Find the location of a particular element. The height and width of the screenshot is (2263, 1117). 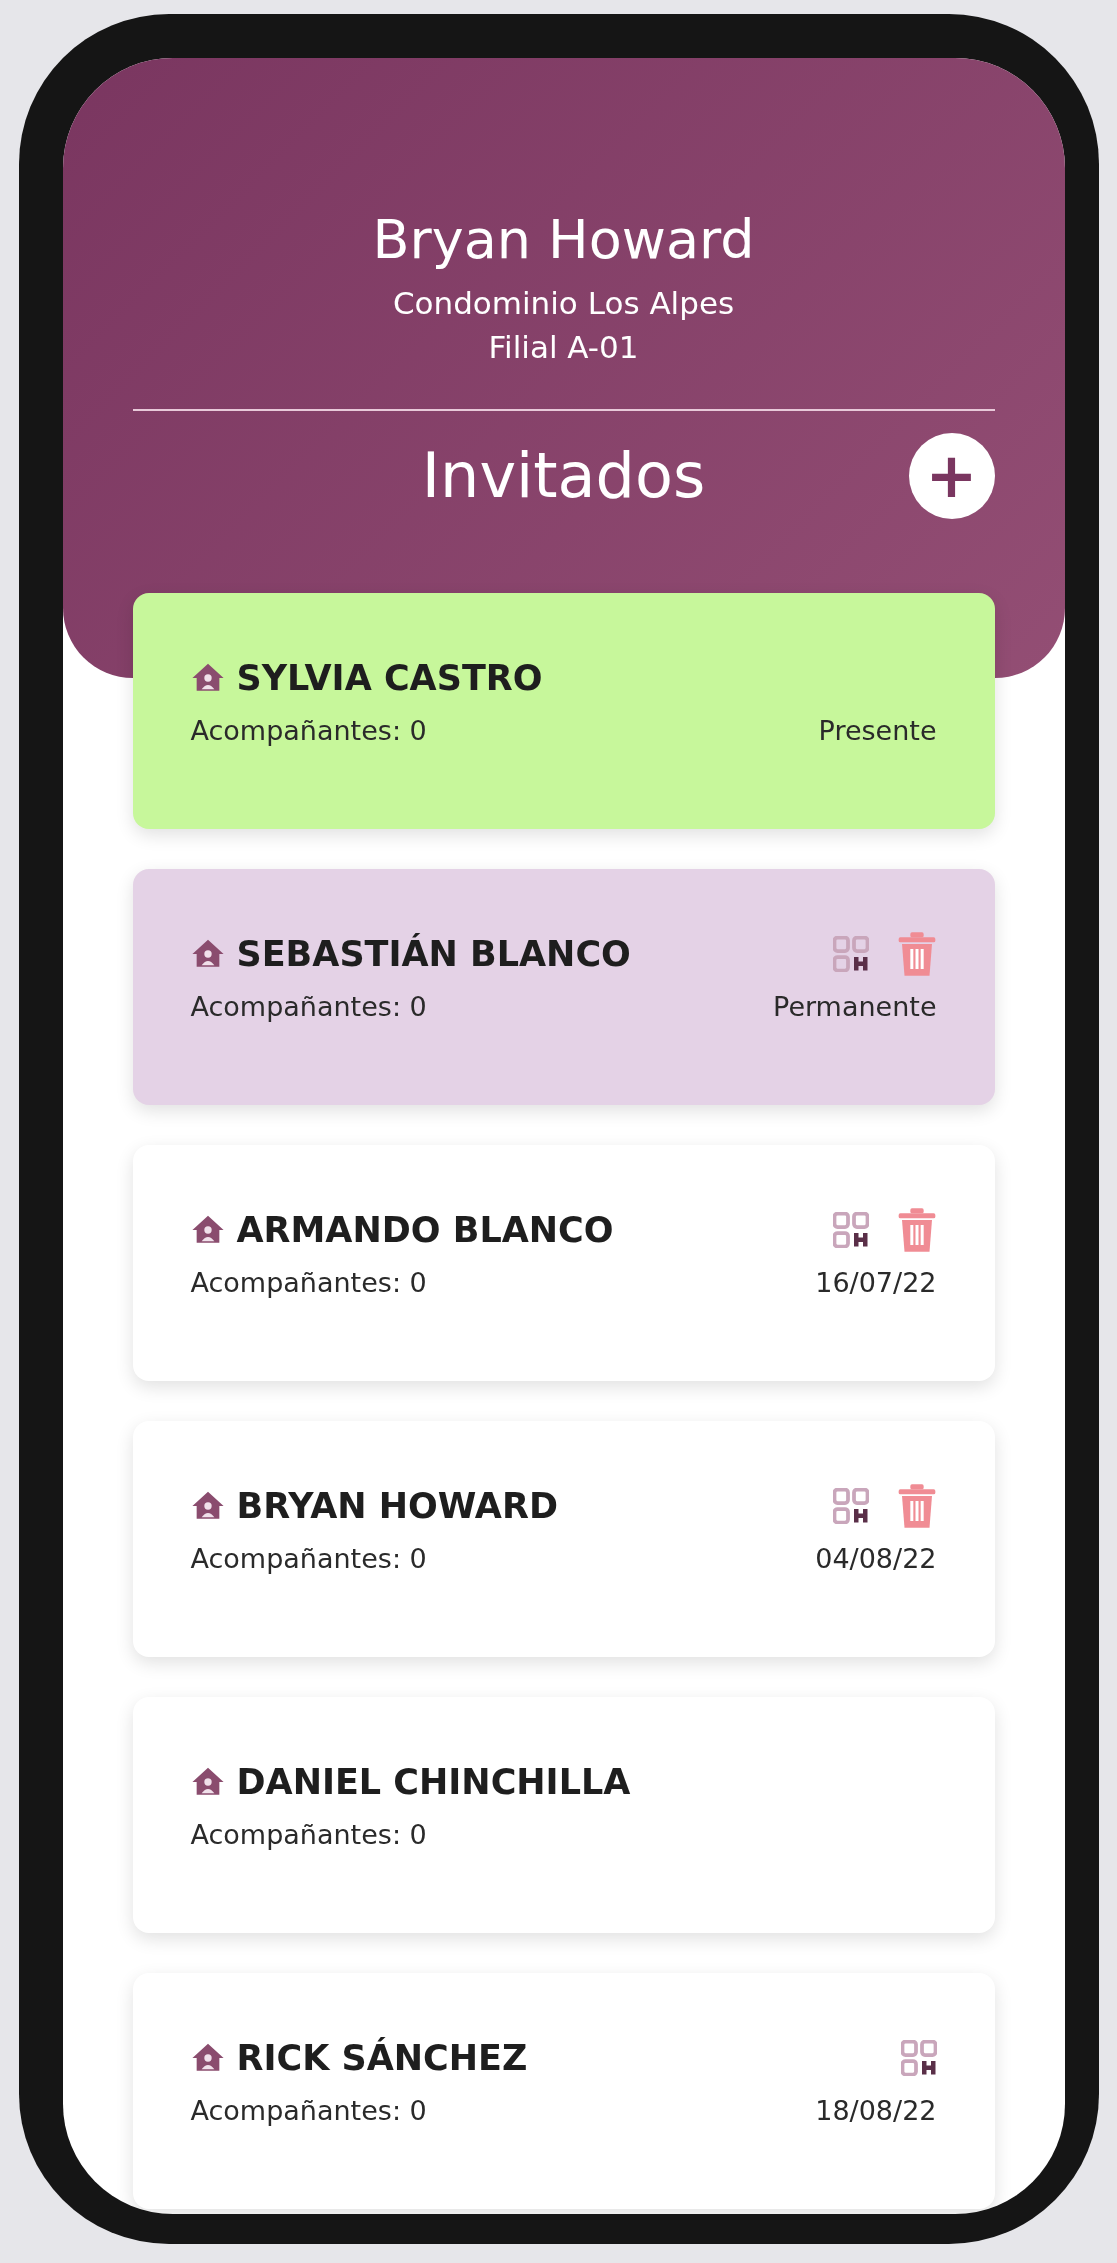

guest-card: ARMANDO BLANCO Acompañantes: 0 16/07/22 is located at coordinates (563, 1263).